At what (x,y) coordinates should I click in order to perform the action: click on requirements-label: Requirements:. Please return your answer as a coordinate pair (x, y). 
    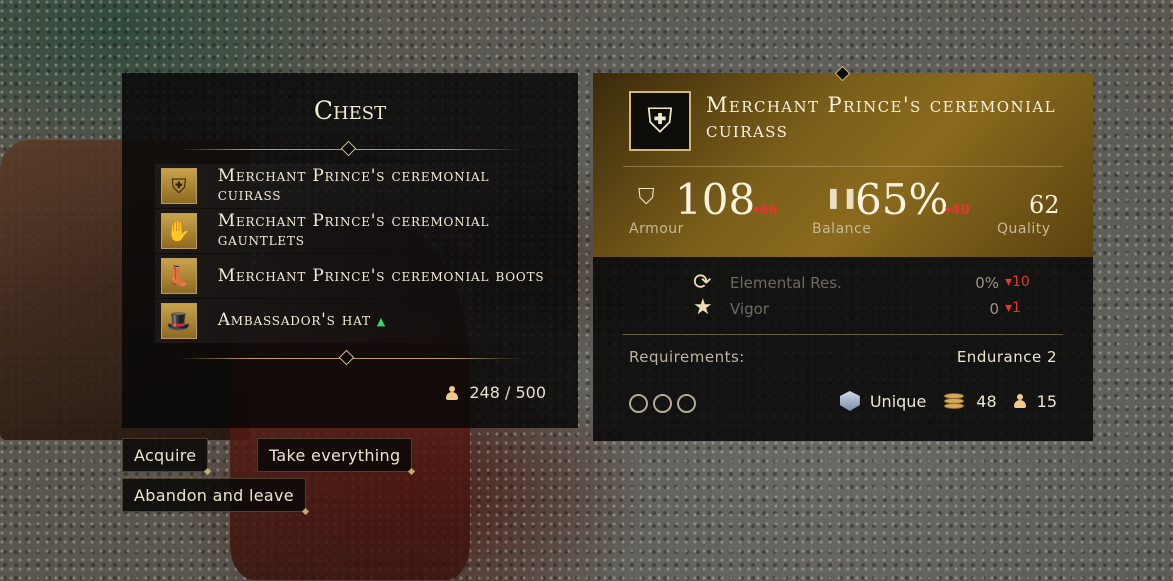
    Looking at the image, I should click on (687, 357).